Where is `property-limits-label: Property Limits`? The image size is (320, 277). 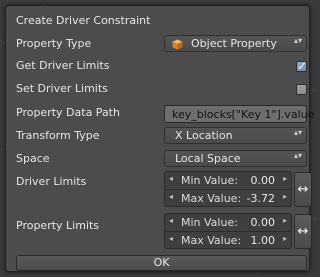
property-limits-label: Property Limits is located at coordinates (58, 225).